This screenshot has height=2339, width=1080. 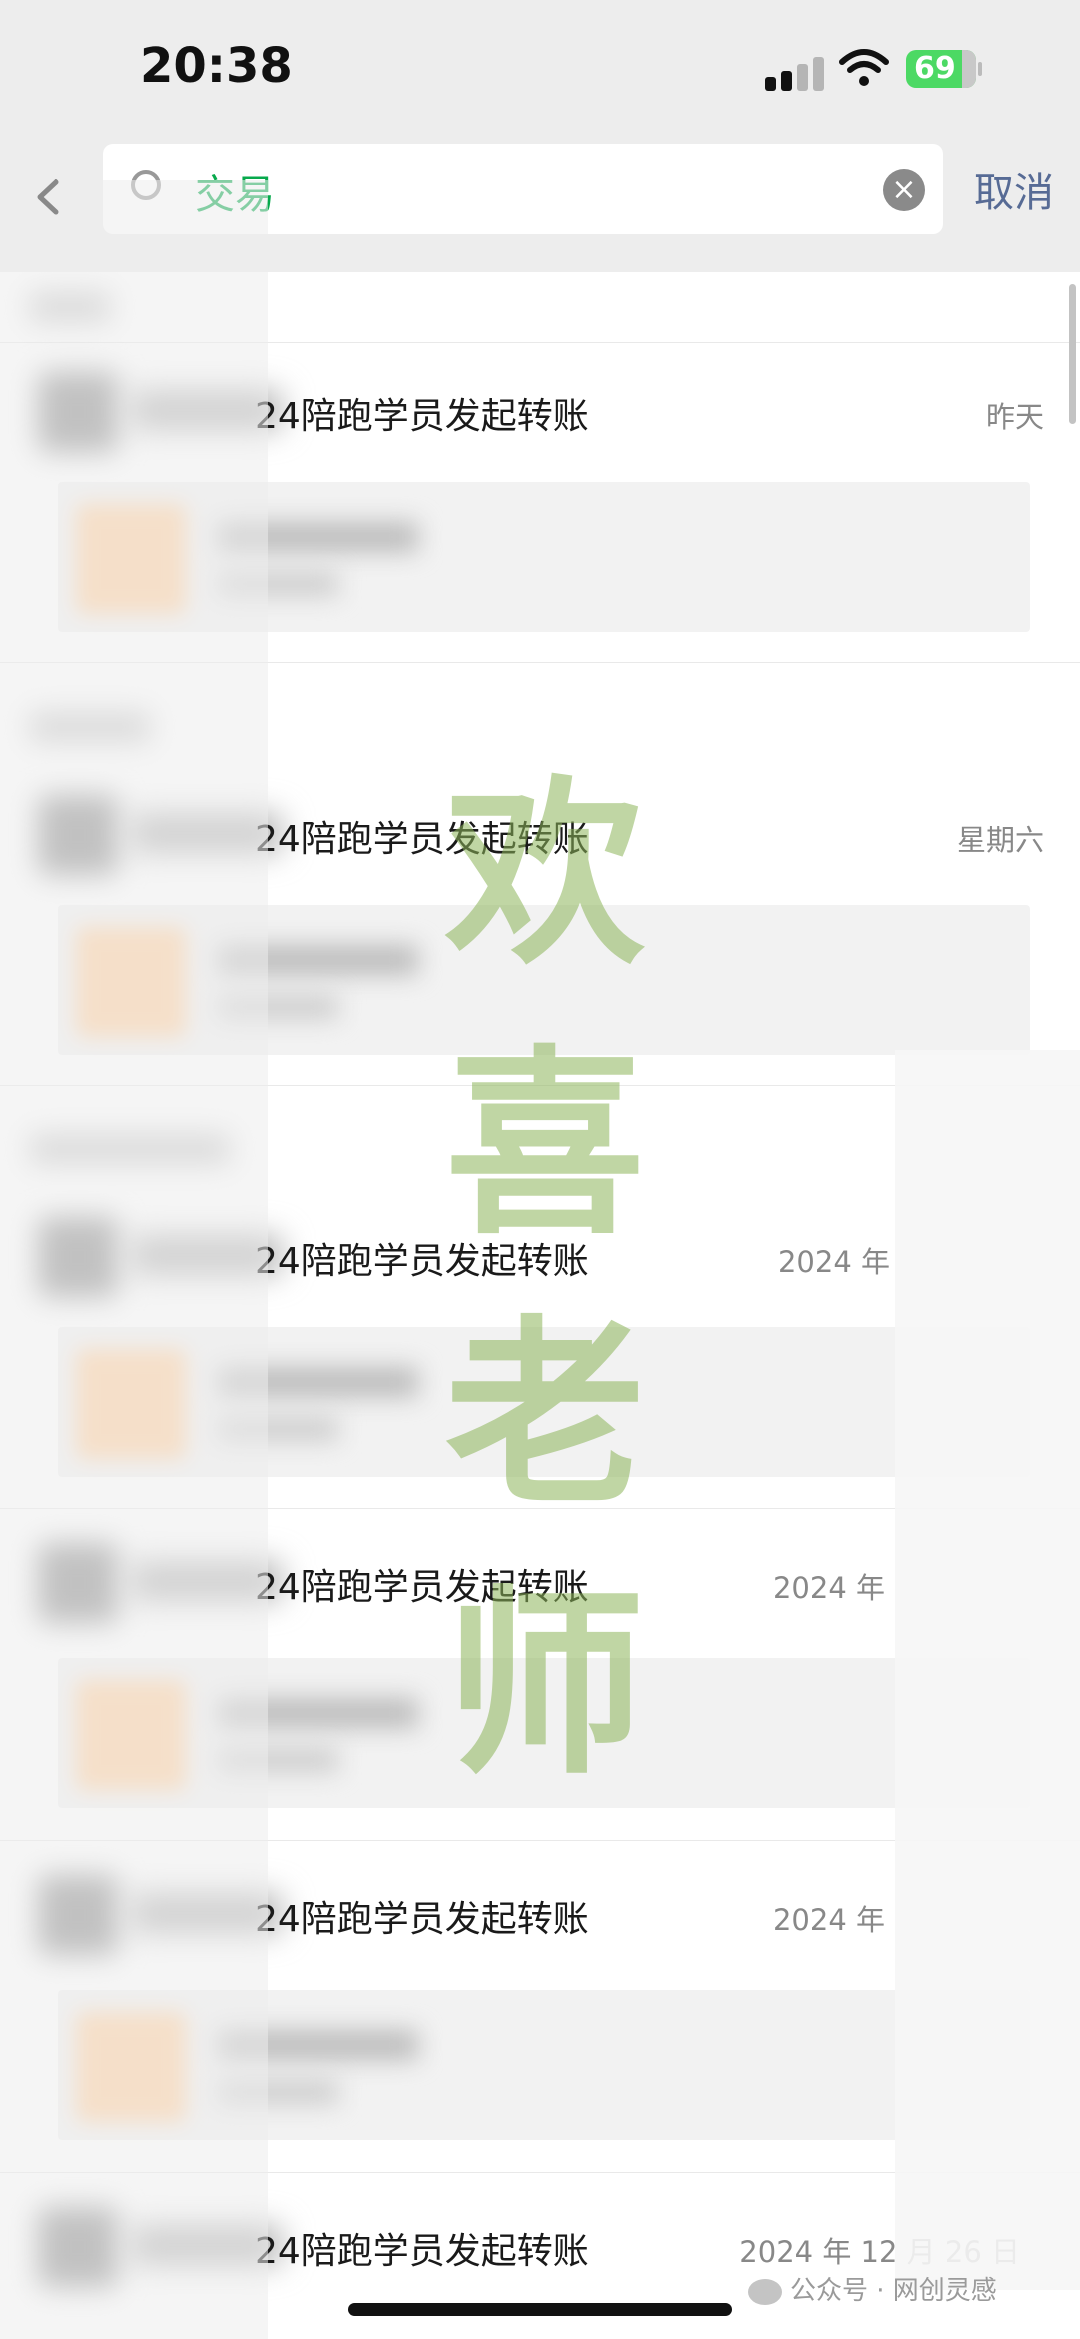 I want to click on wechat-icon, so click(x=765, y=2291).